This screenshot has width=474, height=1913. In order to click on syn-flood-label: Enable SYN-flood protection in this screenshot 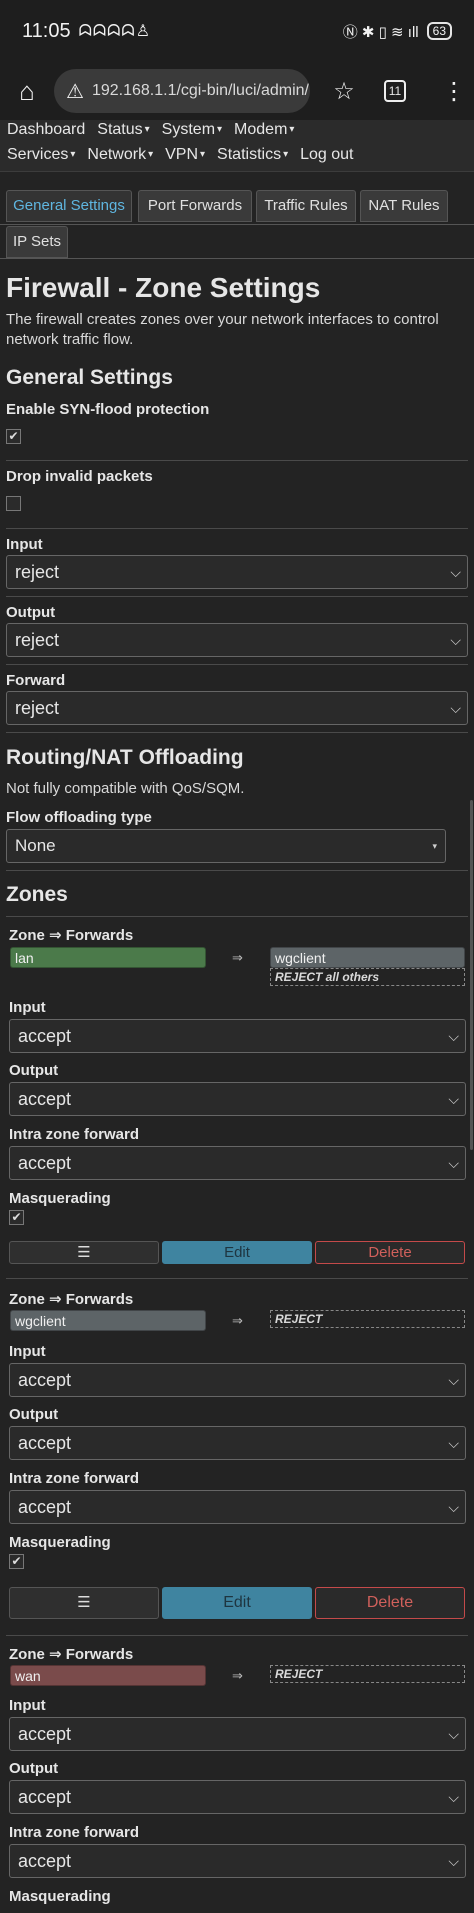, I will do `click(108, 409)`.